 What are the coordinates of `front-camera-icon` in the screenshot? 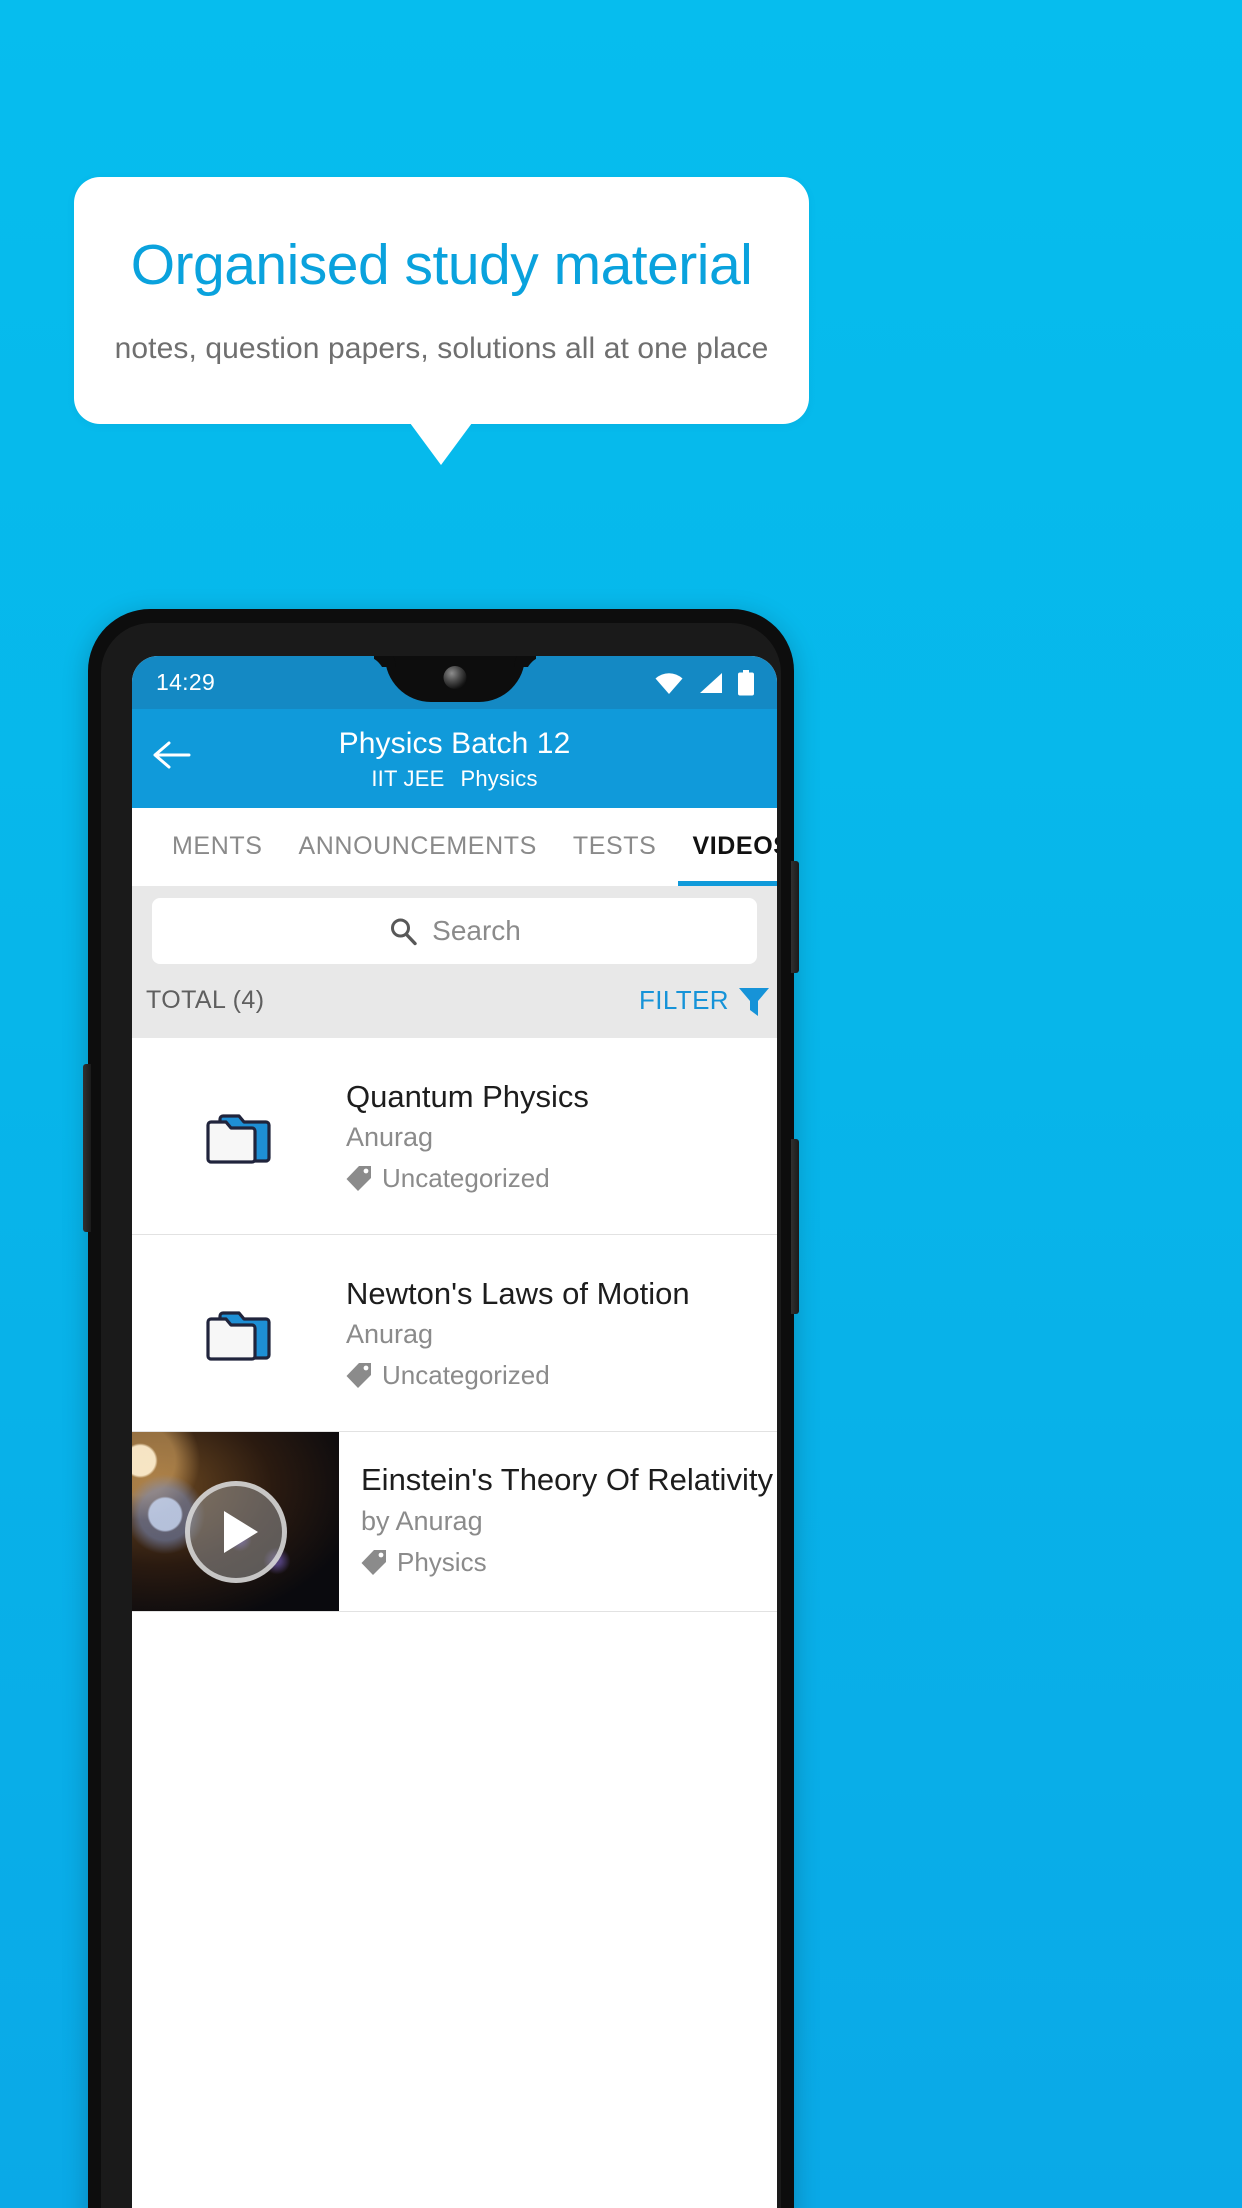 It's located at (454, 677).